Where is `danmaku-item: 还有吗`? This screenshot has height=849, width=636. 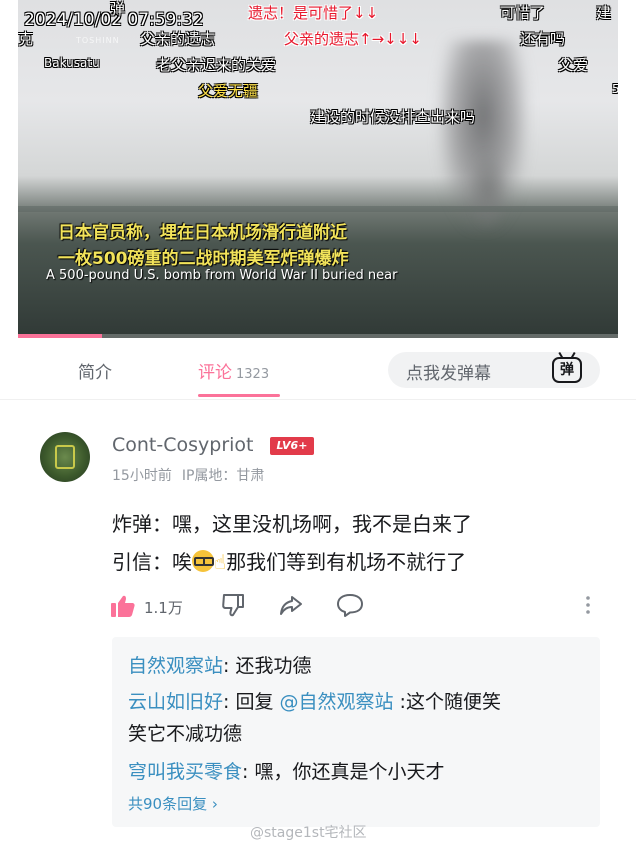
danmaku-item: 还有吗 is located at coordinates (543, 39).